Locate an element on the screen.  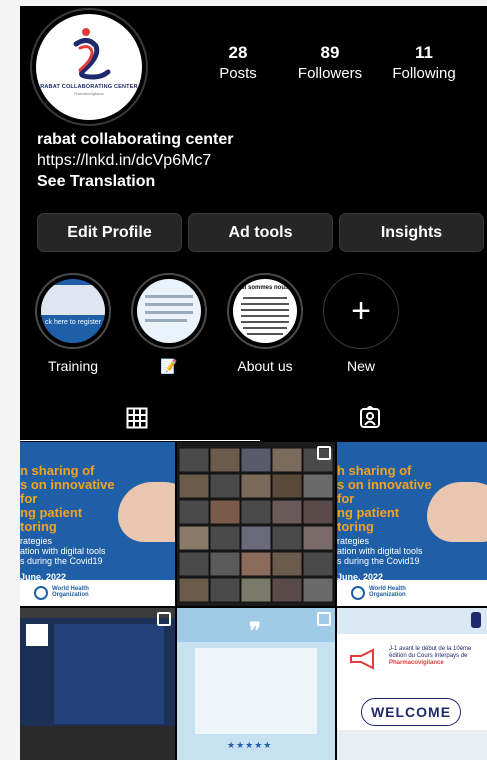
highlight-training-label: Training is located at coordinates (73, 366).